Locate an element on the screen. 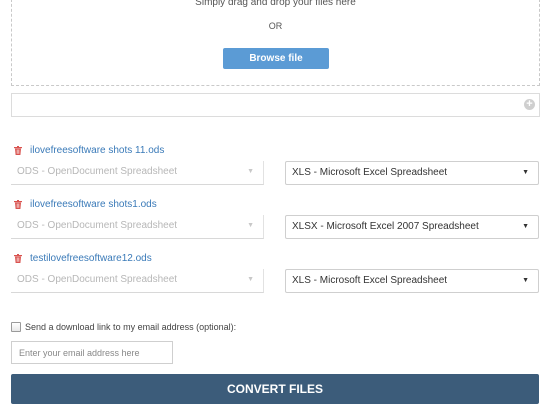 The height and width of the screenshot is (410, 550). file-header: testilovefreesoftware12.ods is located at coordinates (83, 258).